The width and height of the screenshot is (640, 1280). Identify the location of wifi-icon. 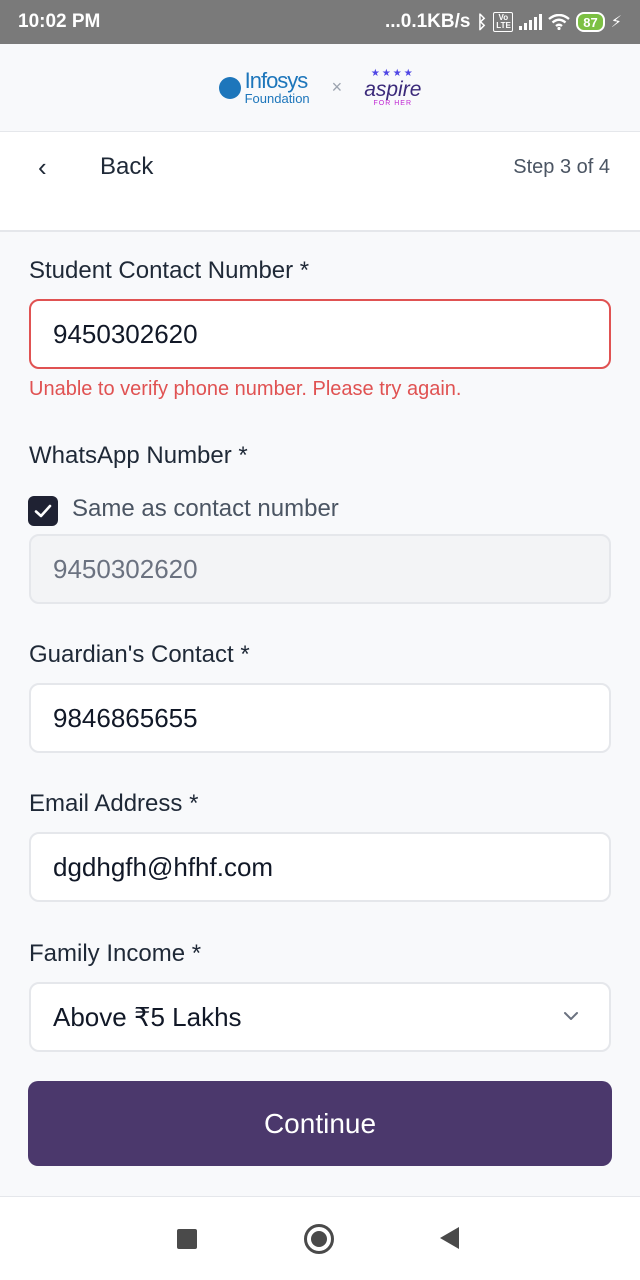
(559, 22).